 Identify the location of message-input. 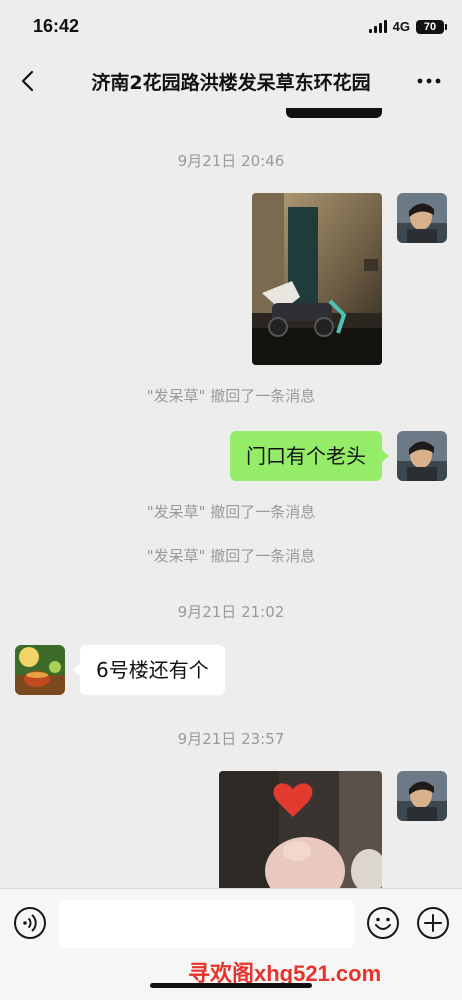
(206, 924).